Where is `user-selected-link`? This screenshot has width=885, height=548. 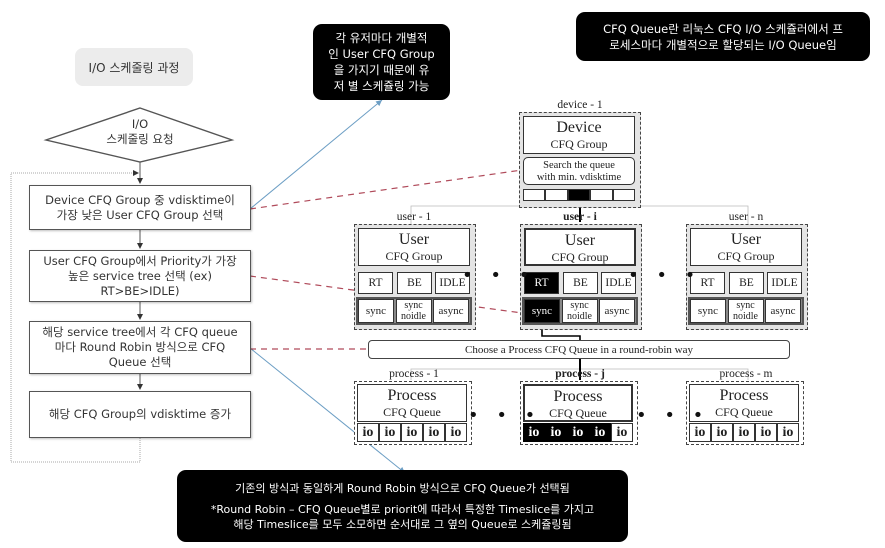
user-selected-link is located at coordinates (561, 335).